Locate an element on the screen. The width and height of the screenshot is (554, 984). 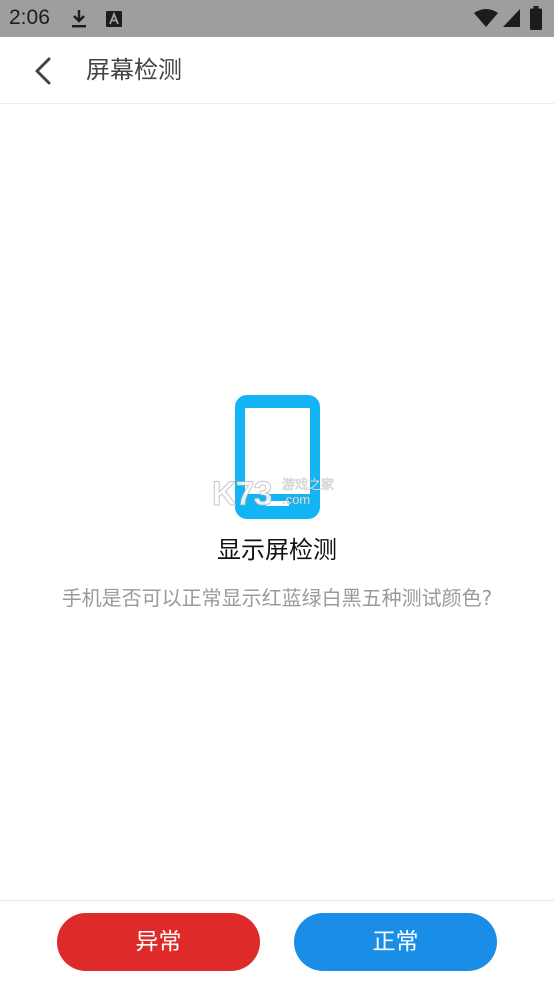
header: 屏幕检测 is located at coordinates (277, 70).